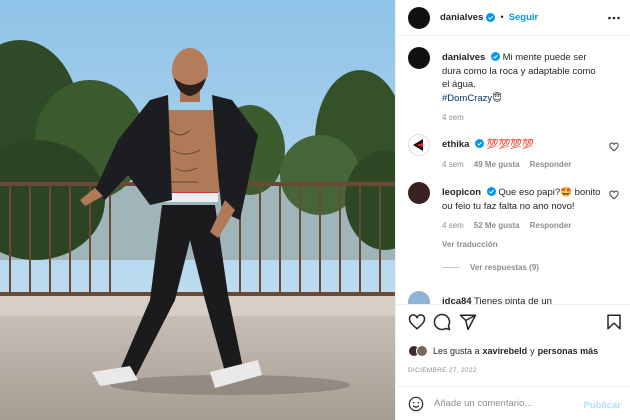 This screenshot has height=420, width=630. What do you see at coordinates (461, 192) in the screenshot?
I see `comment-username: leopicon` at bounding box center [461, 192].